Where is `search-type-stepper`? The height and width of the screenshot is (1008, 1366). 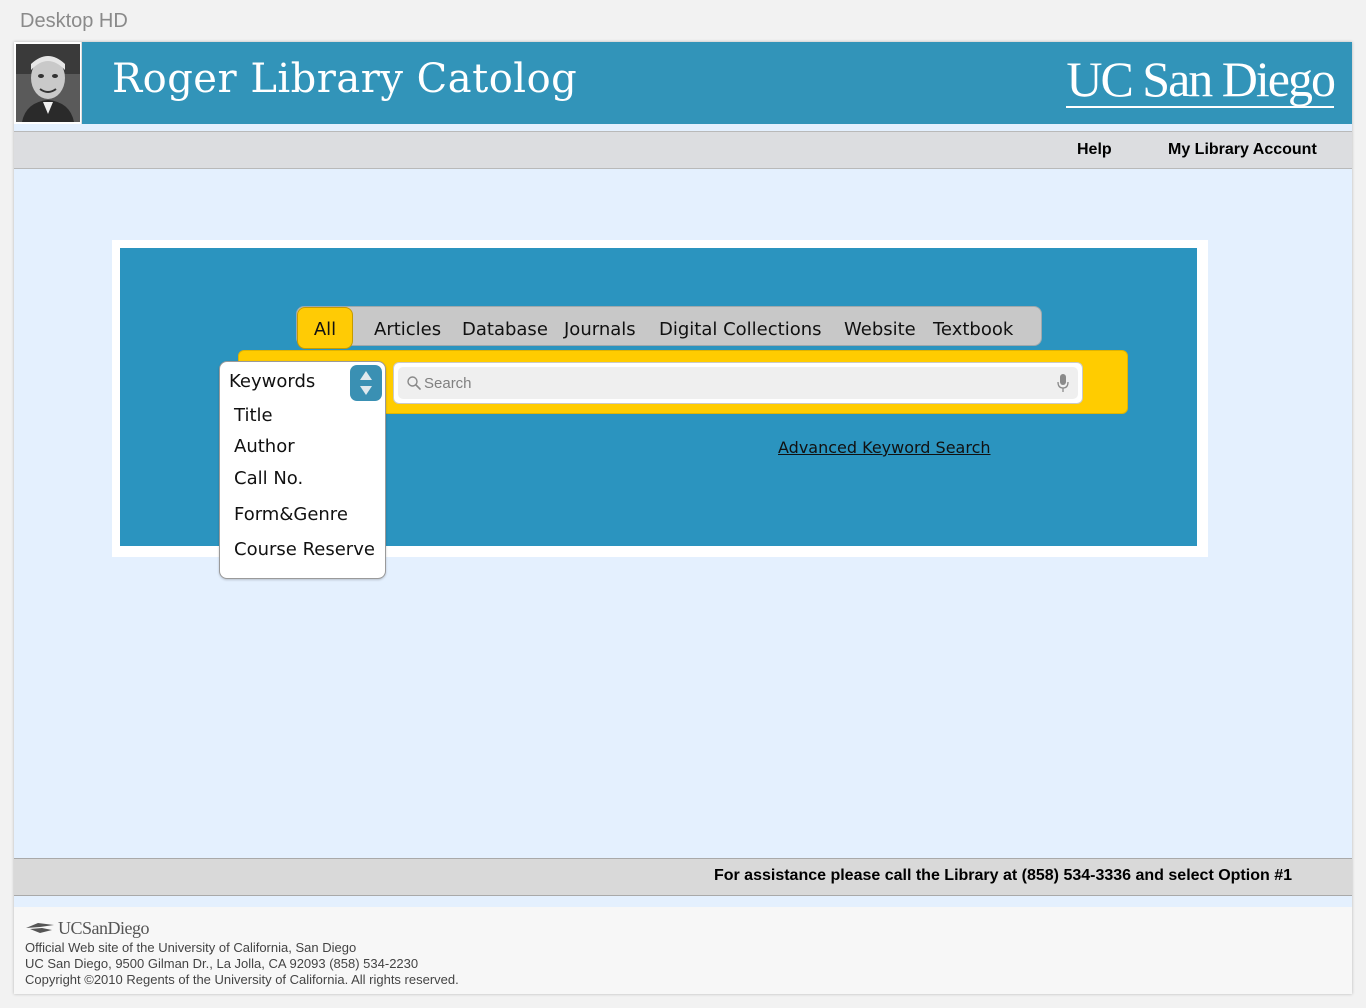
search-type-stepper is located at coordinates (366, 383).